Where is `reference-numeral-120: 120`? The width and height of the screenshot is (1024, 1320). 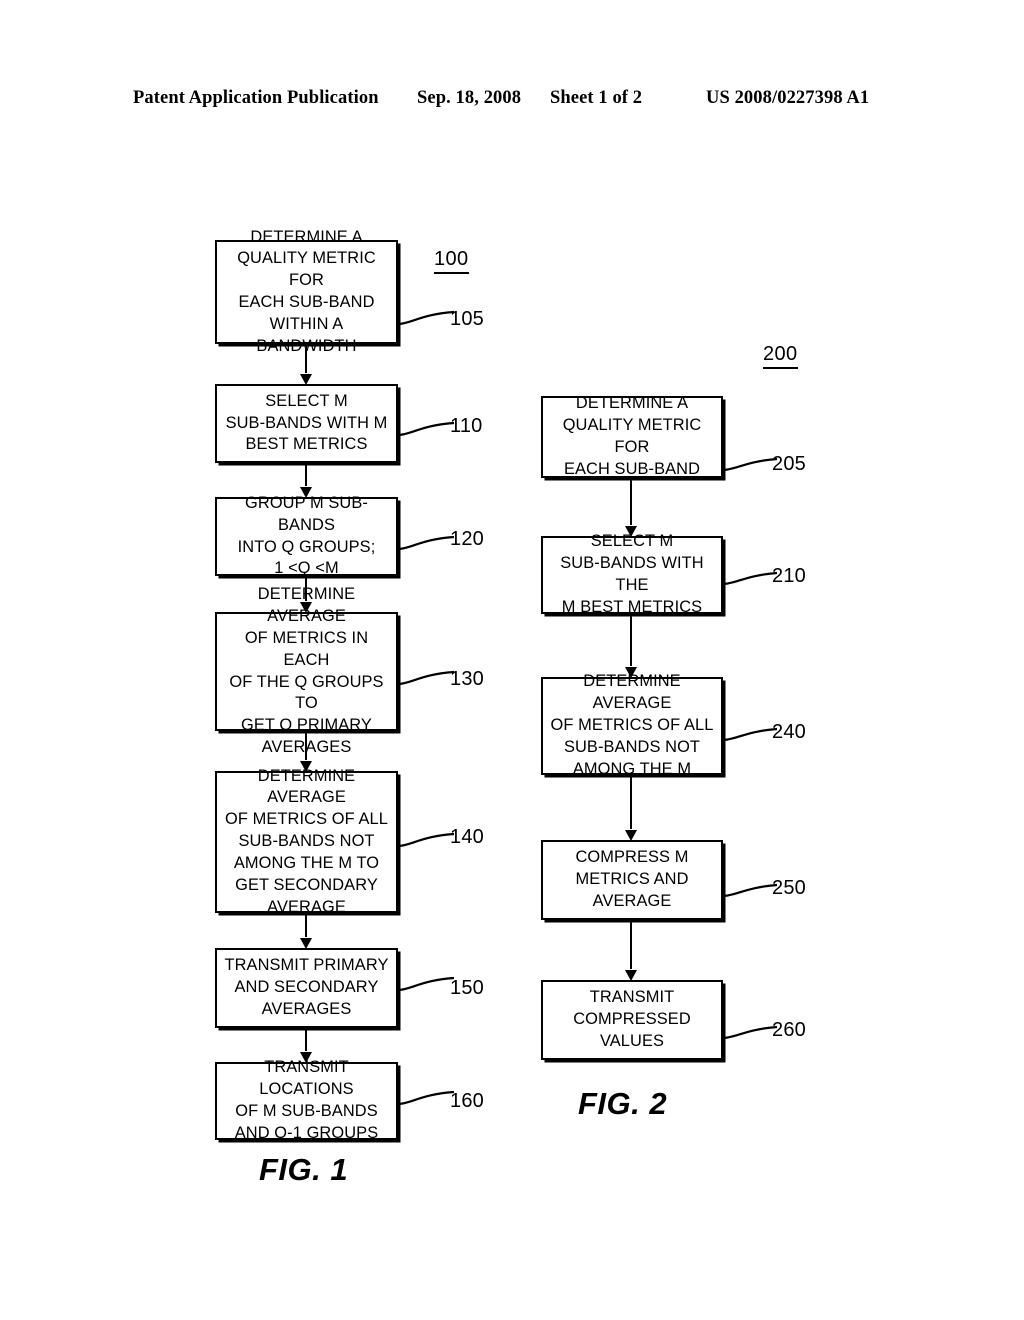 reference-numeral-120: 120 is located at coordinates (467, 539).